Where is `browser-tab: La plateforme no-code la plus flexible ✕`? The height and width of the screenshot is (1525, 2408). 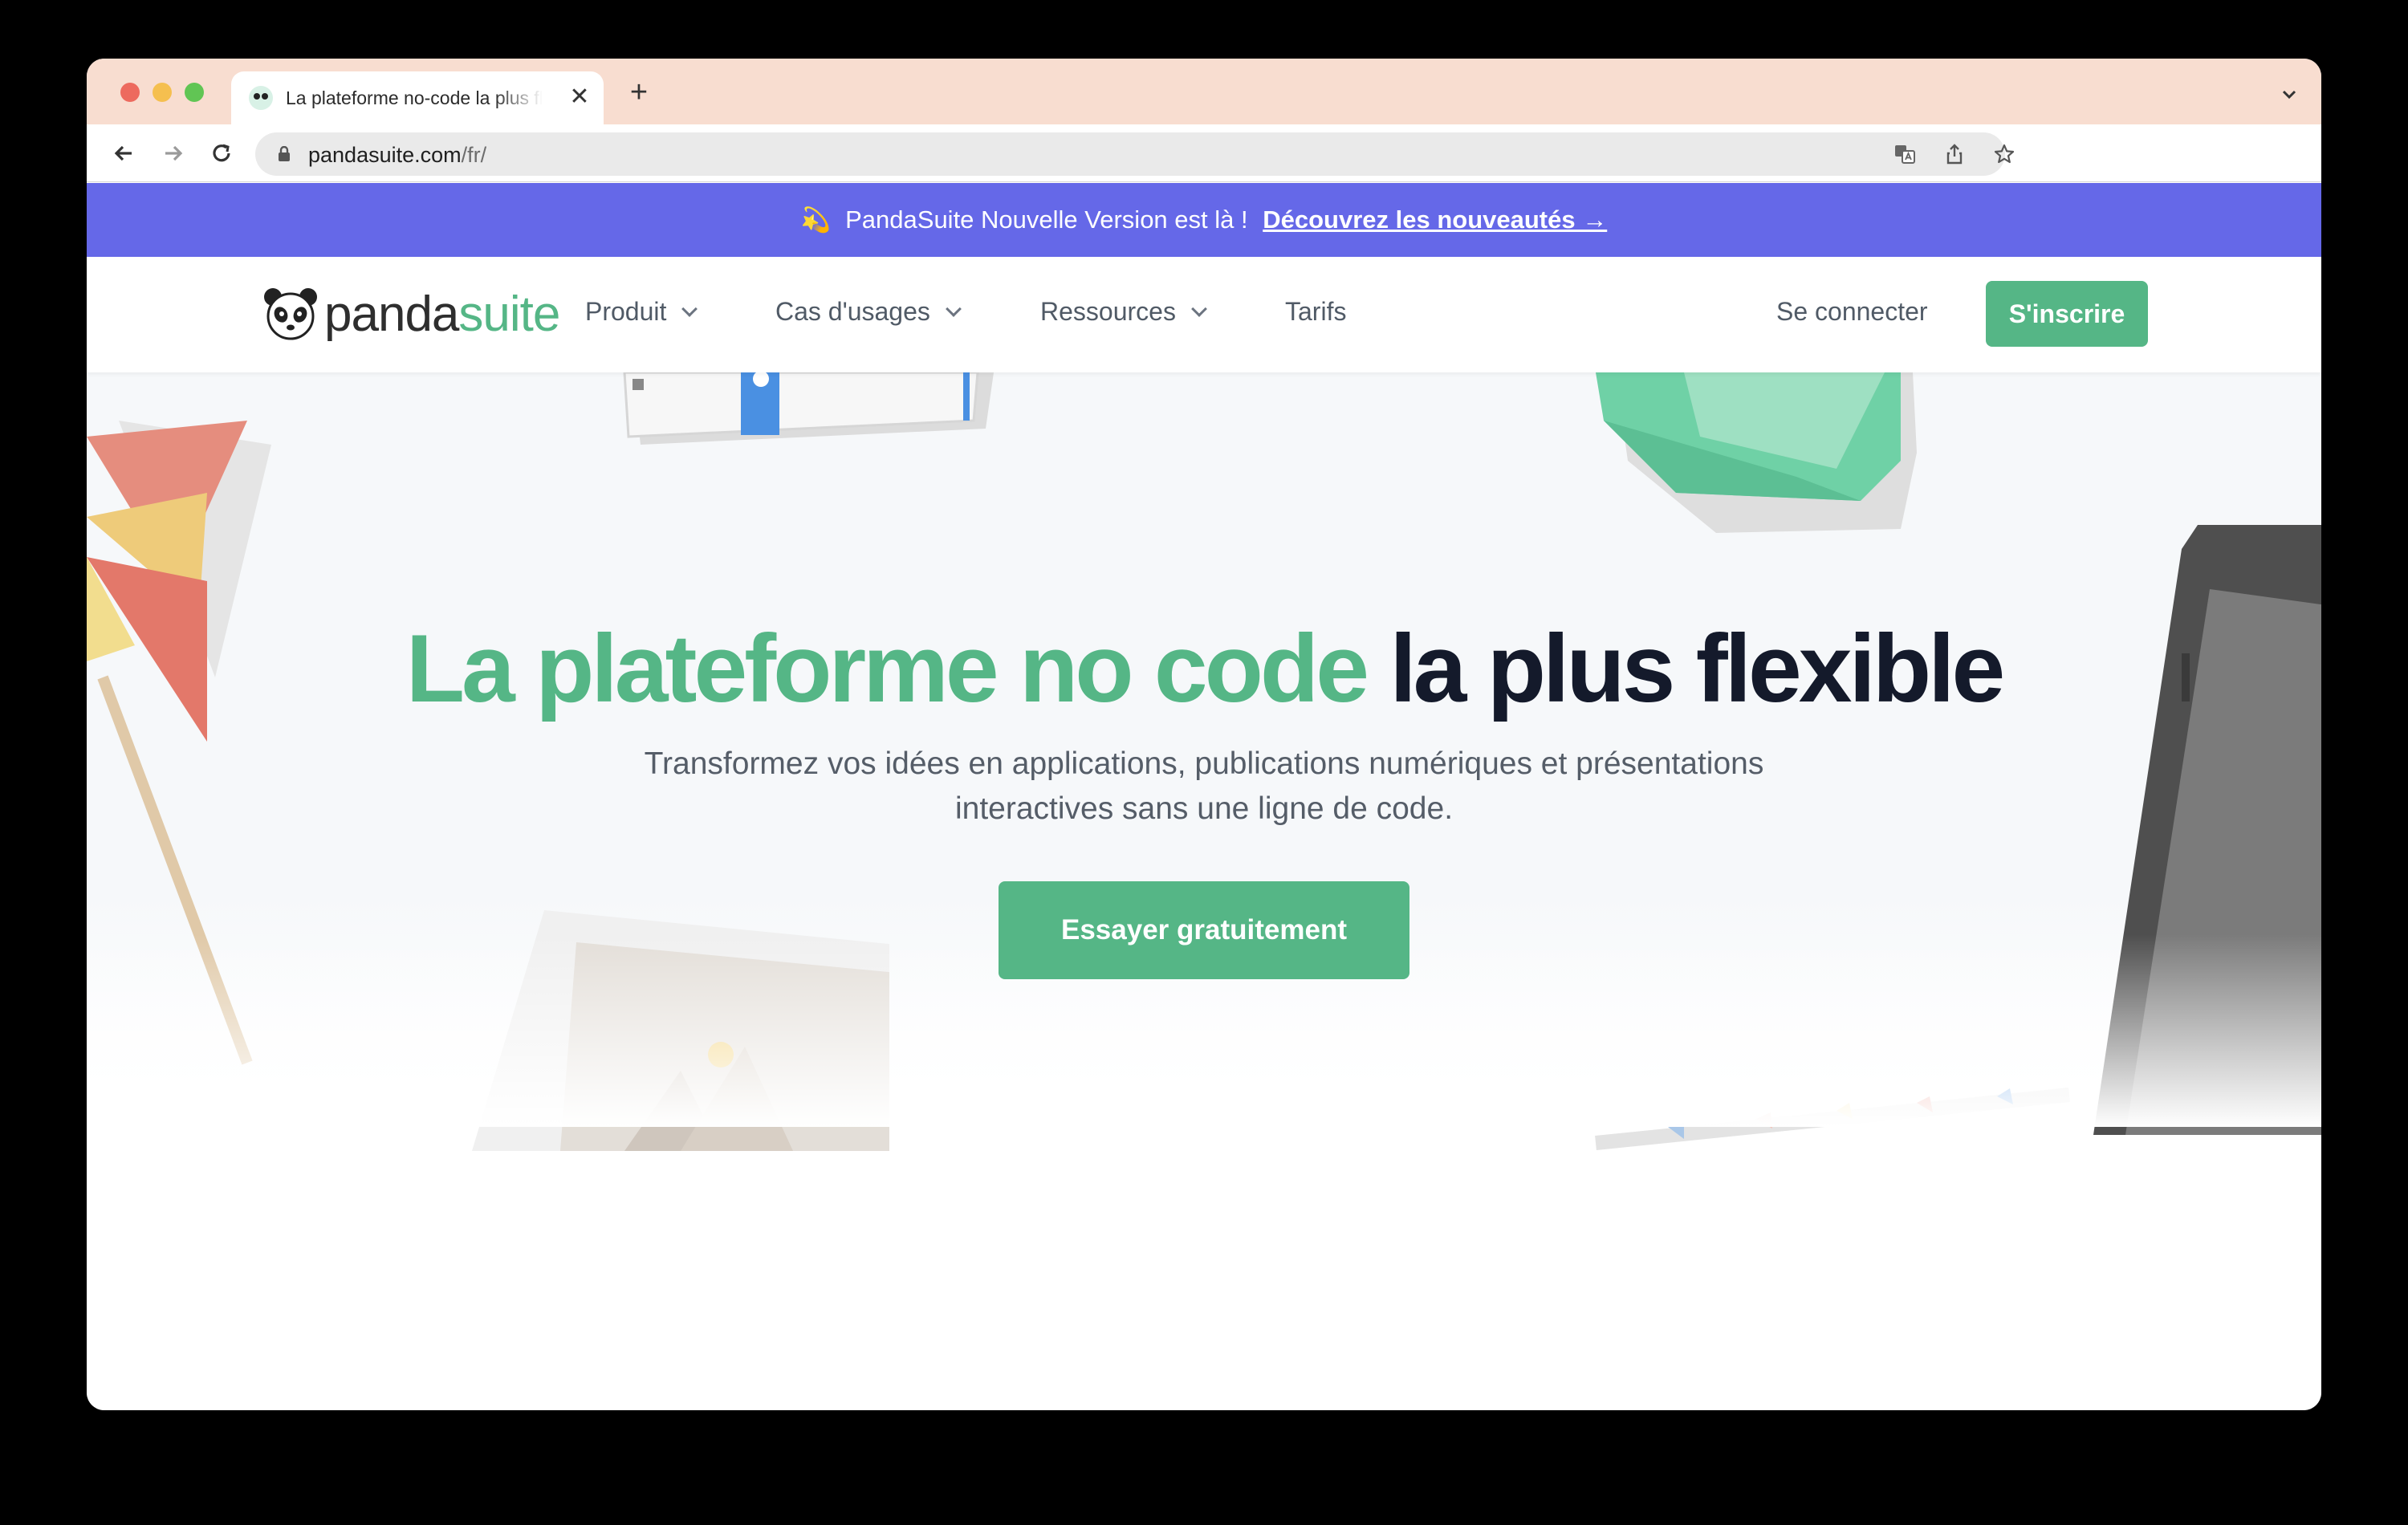 browser-tab: La plateforme no-code la plus flexible ✕ is located at coordinates (417, 98).